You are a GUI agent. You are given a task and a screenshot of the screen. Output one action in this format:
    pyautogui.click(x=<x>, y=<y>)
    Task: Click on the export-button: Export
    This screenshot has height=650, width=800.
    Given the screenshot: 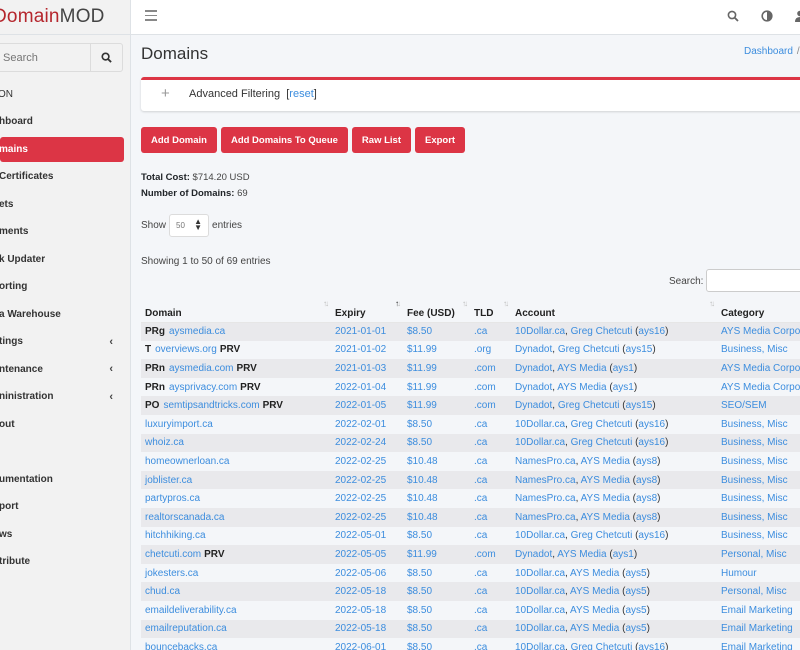 What is the action you would take?
    pyautogui.click(x=440, y=140)
    